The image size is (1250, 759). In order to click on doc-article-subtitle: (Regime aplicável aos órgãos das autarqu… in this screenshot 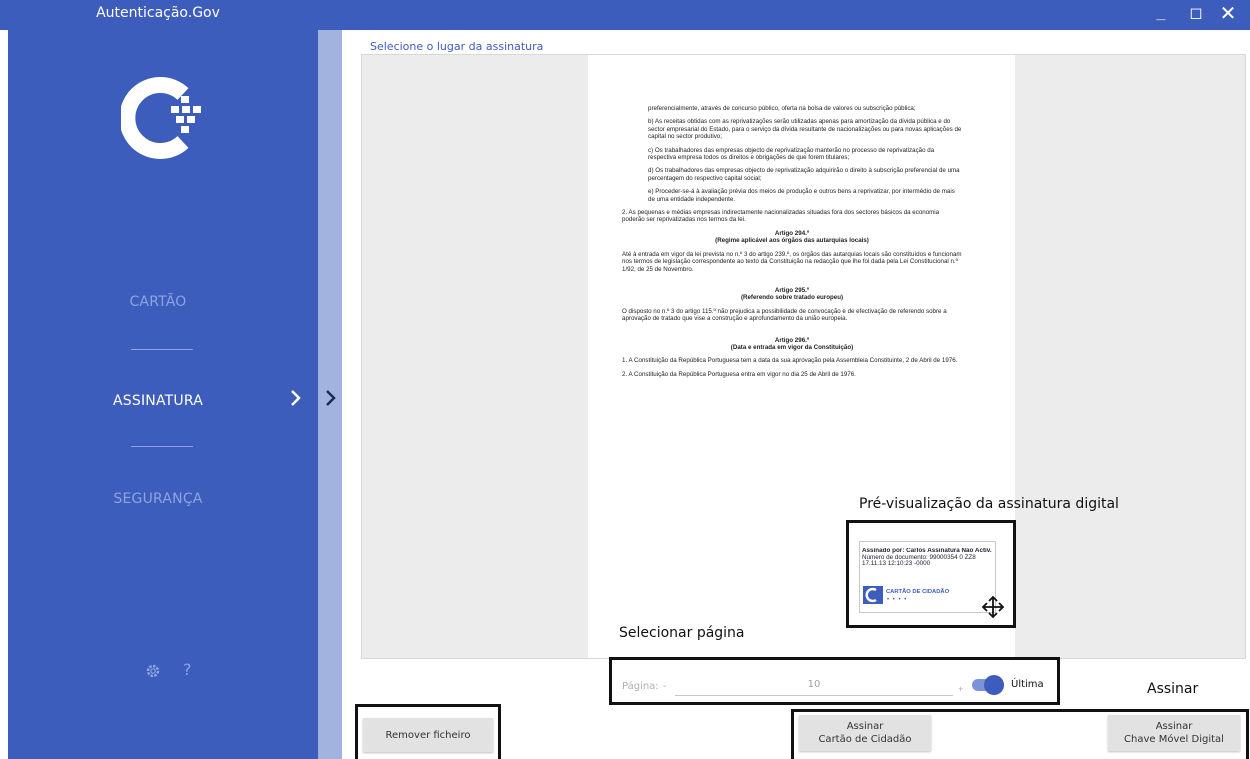, I will do `click(792, 241)`.